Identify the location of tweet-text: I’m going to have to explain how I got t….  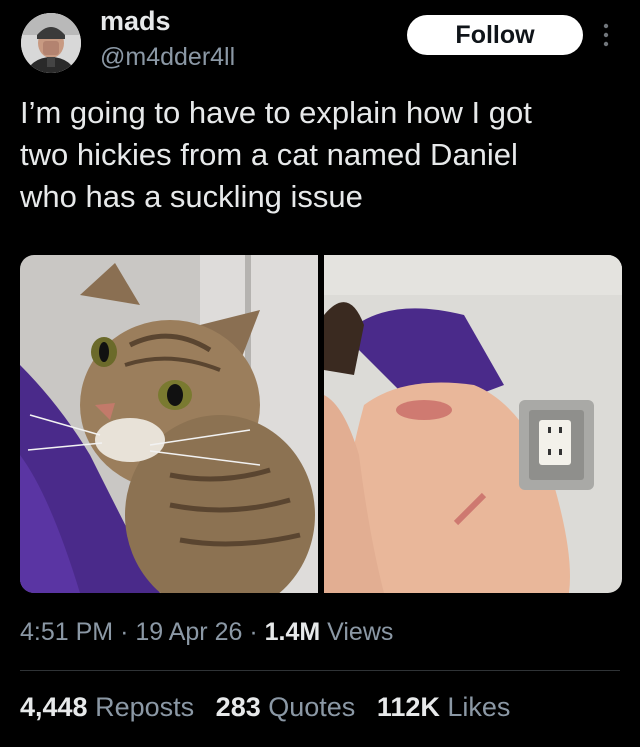
(276, 154).